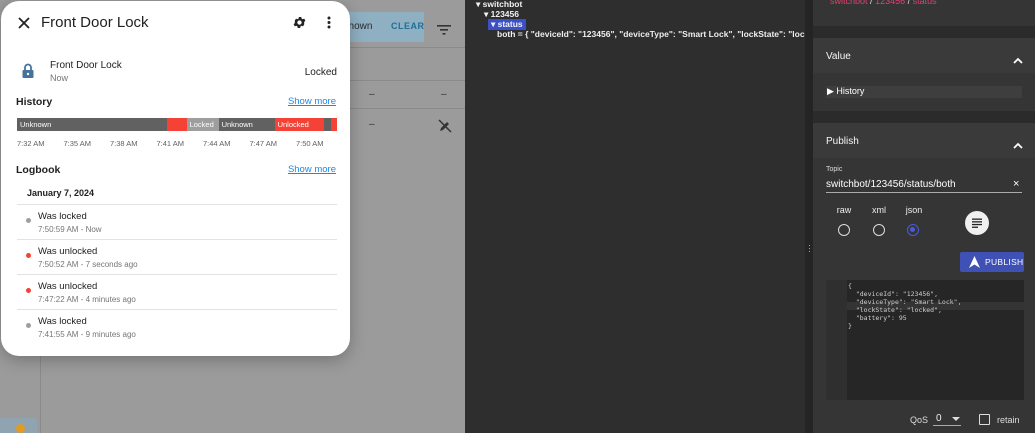  Describe the element at coordinates (924, 184) in the screenshot. I see `topic-input: switchbot/123456/status/both` at that location.